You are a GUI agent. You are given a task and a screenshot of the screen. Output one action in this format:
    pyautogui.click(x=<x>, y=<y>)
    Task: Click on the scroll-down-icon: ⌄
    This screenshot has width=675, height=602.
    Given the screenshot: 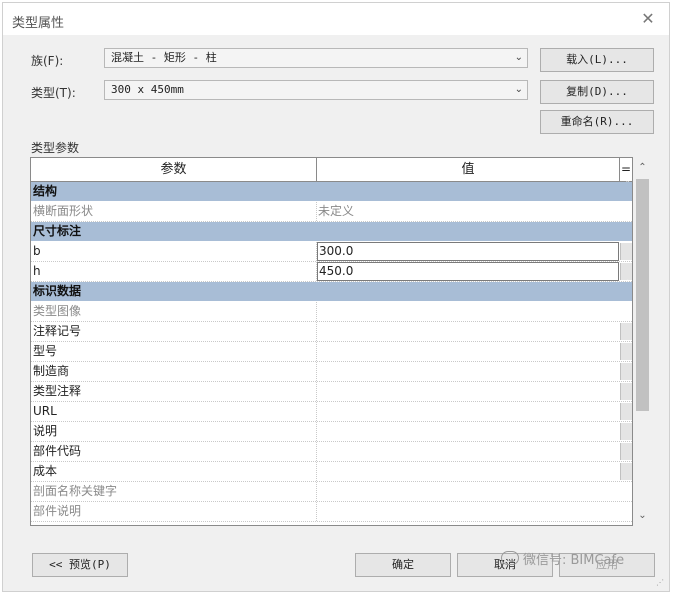 What is the action you would take?
    pyautogui.click(x=642, y=515)
    